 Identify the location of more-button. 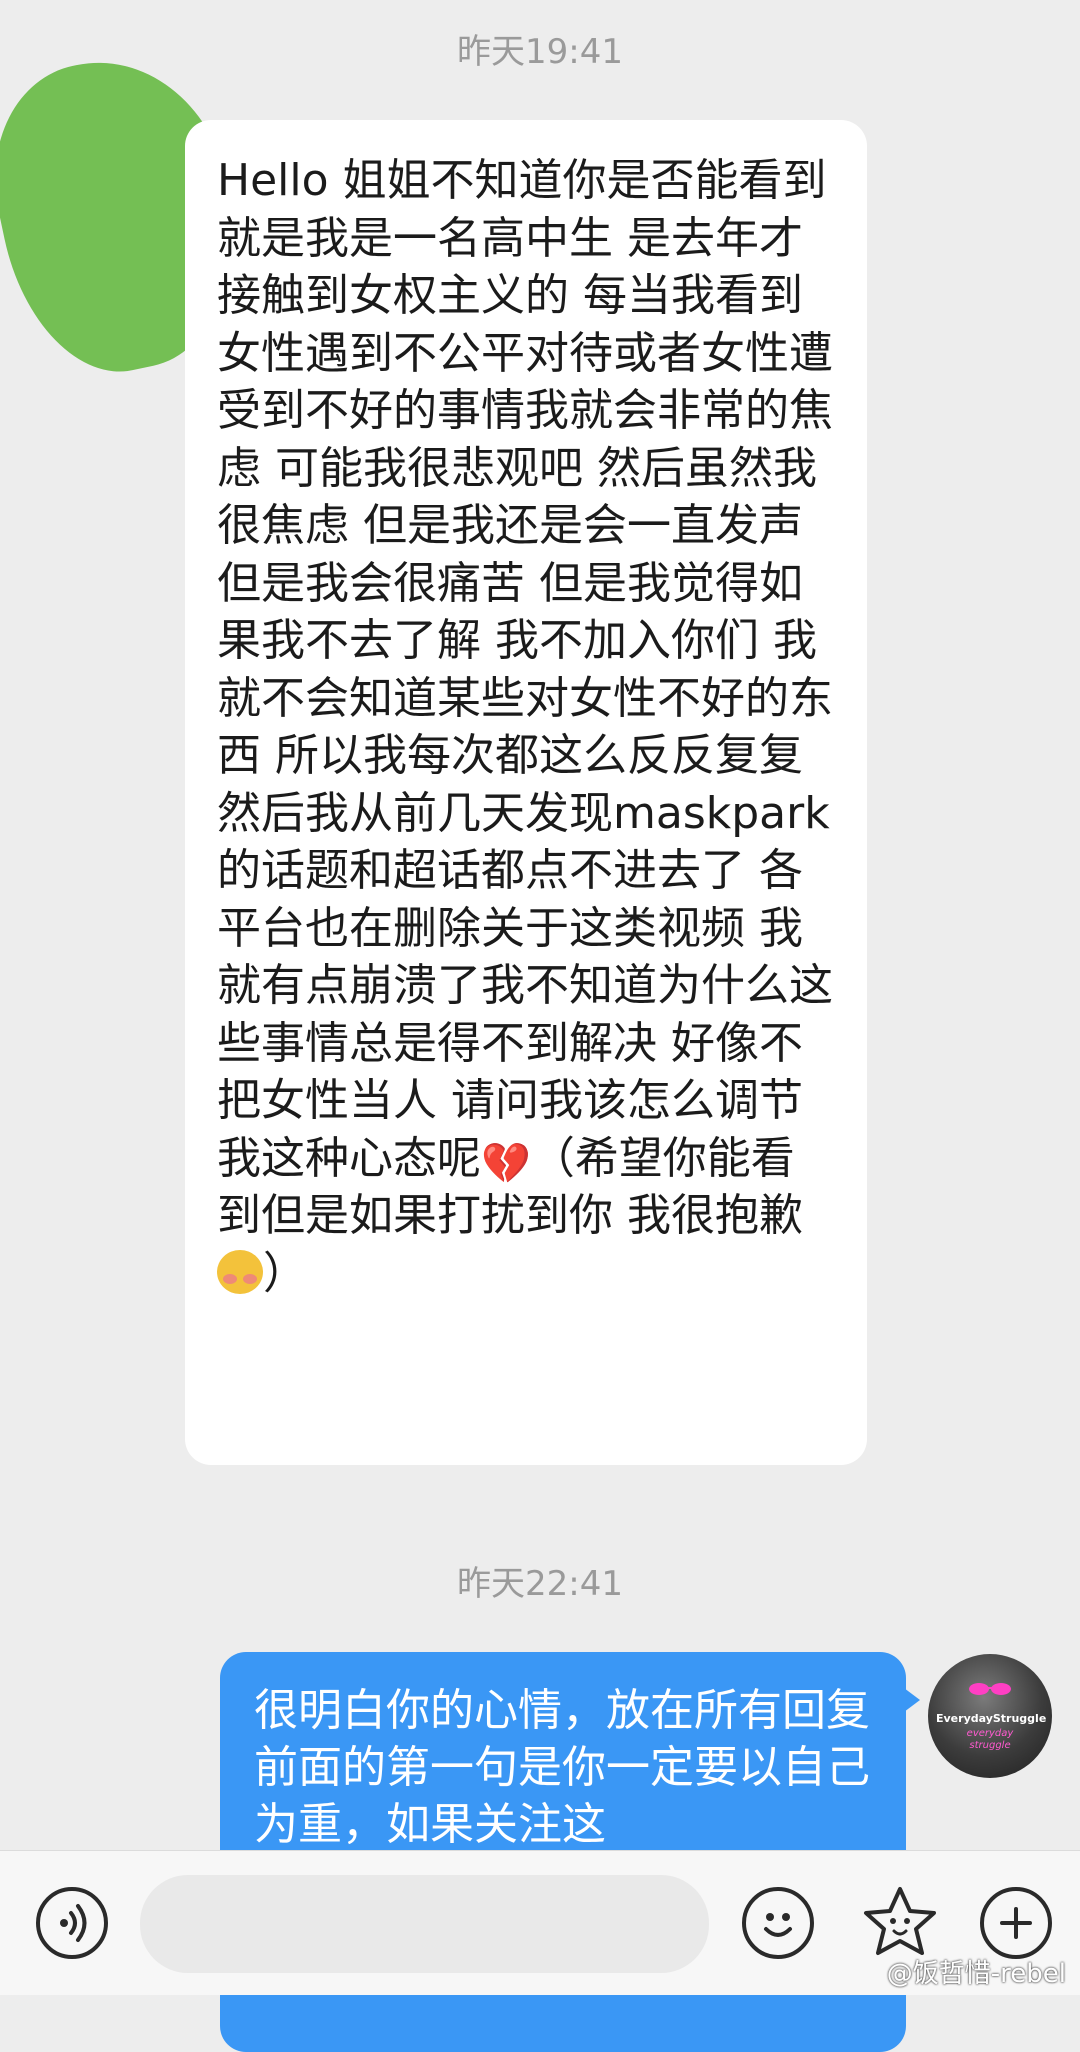
(1016, 1923).